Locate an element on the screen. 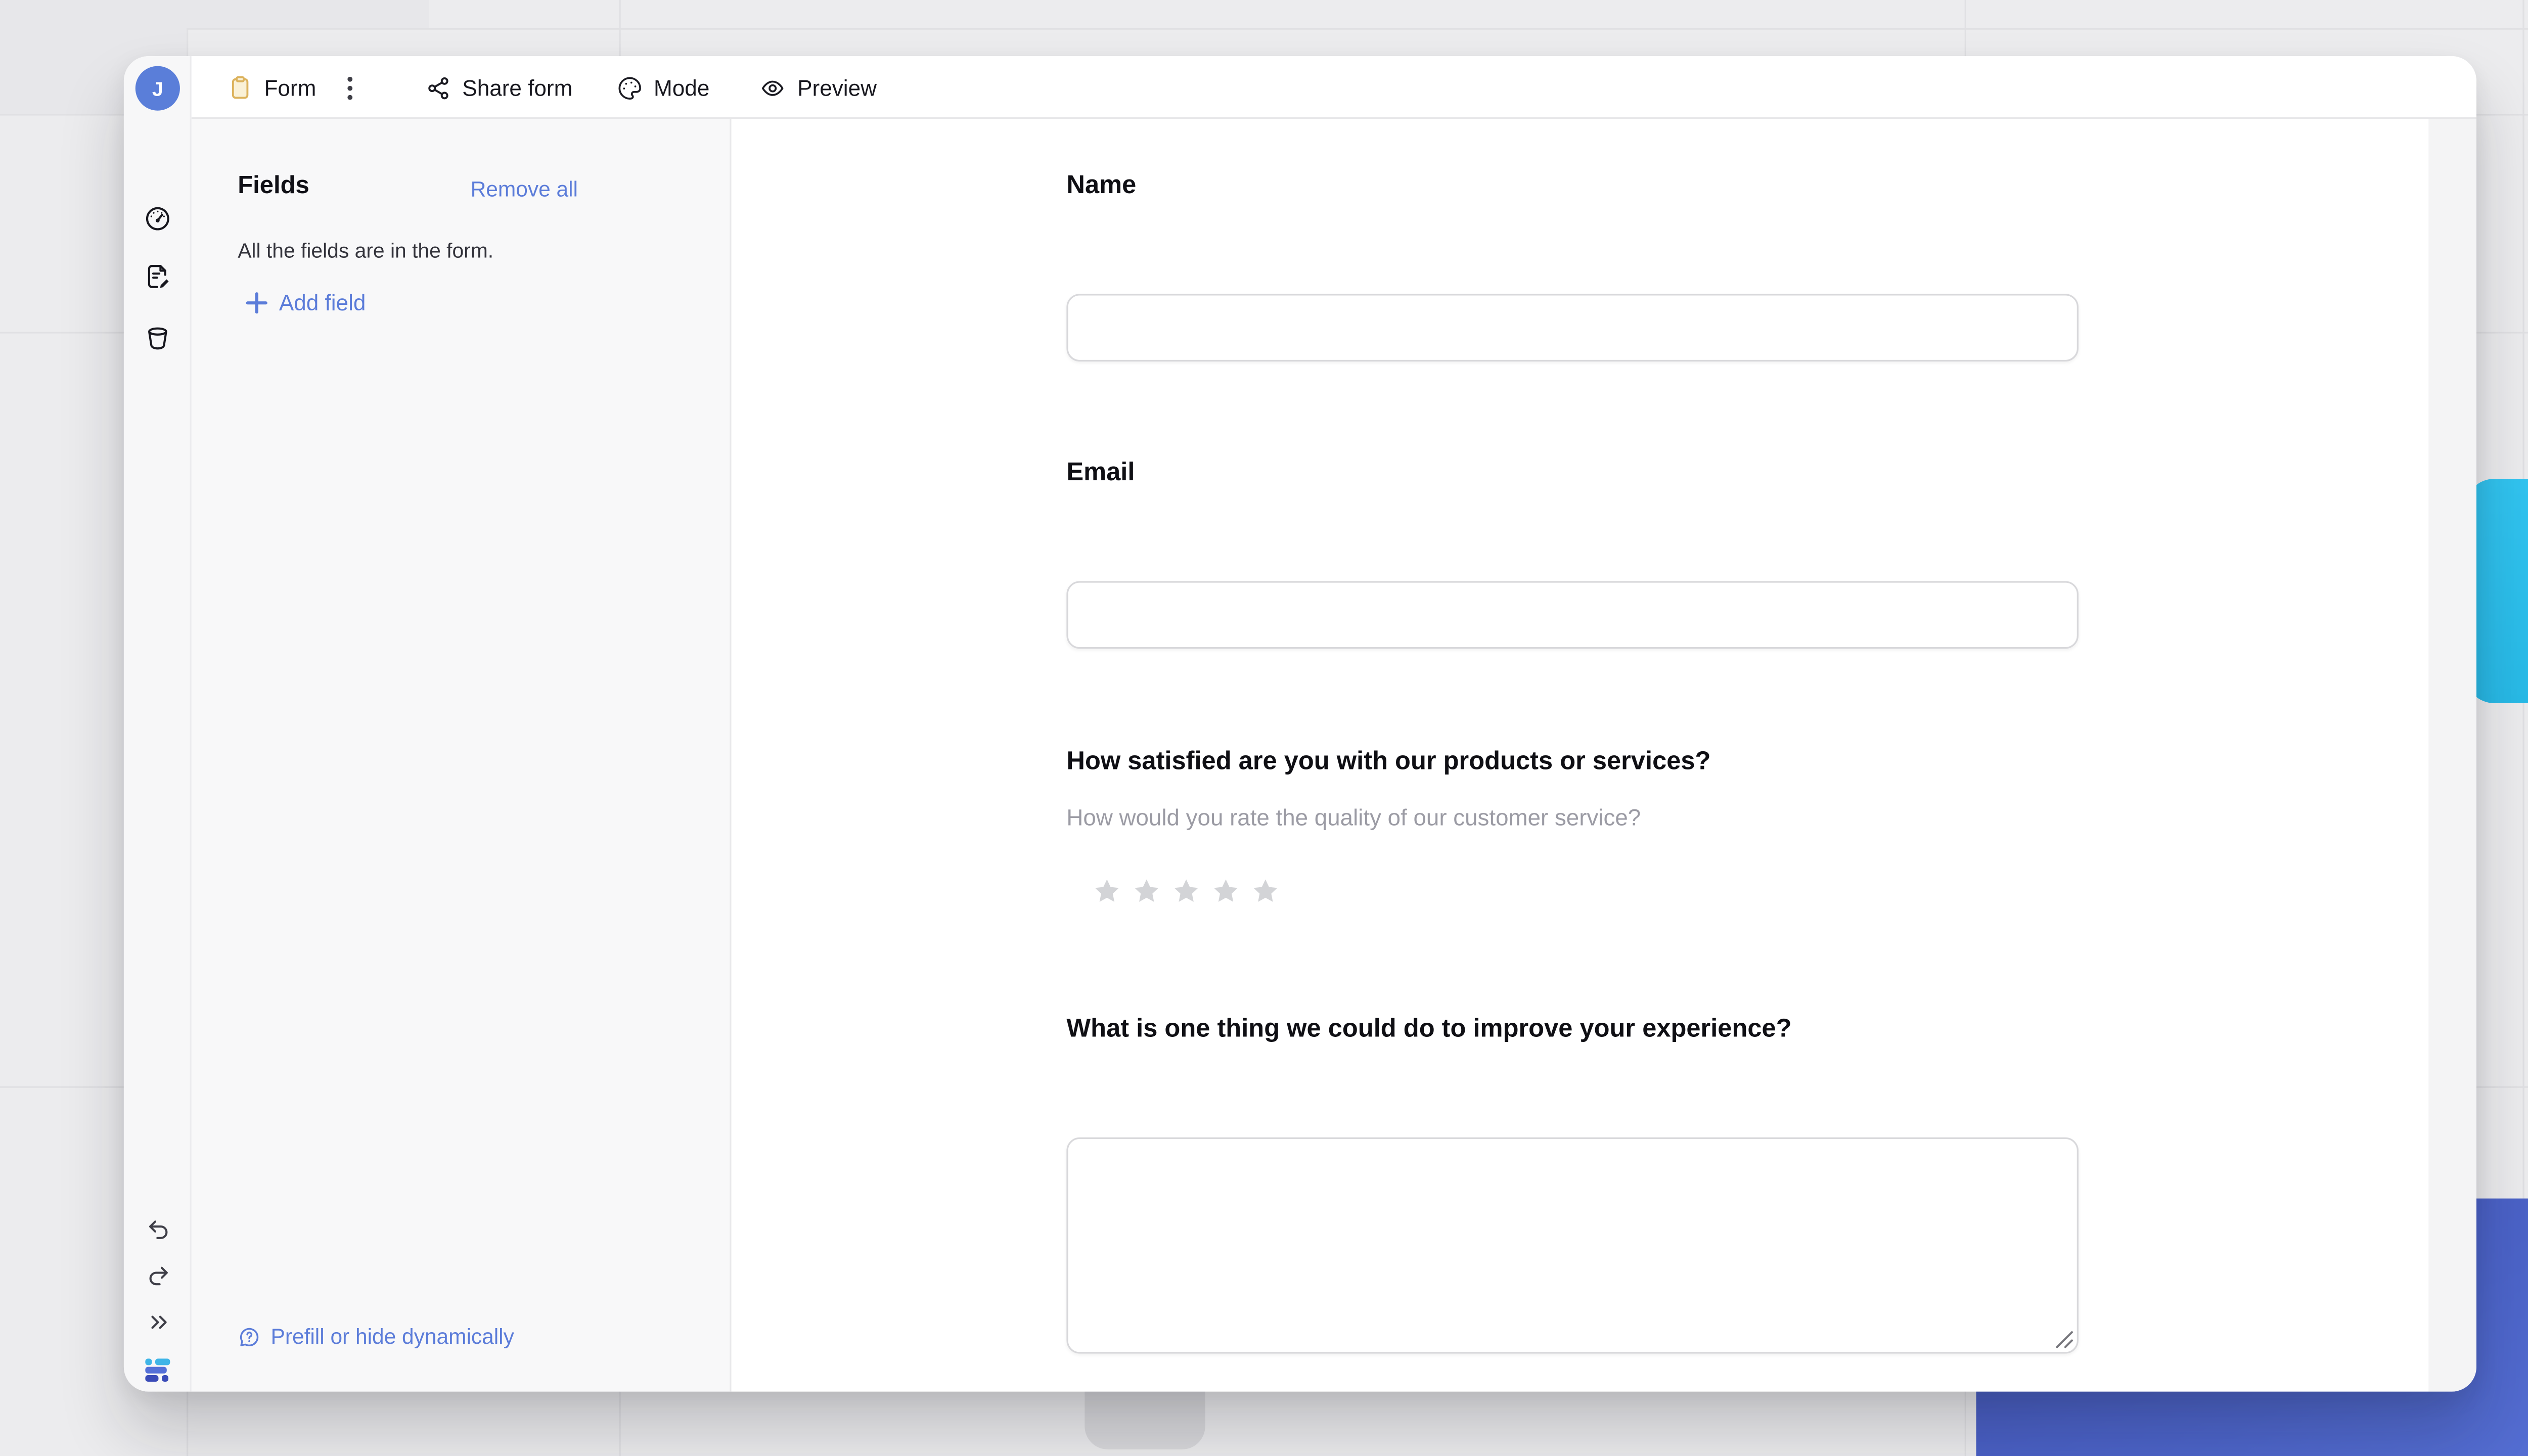  share-form-button: Share form is located at coordinates (499, 87).